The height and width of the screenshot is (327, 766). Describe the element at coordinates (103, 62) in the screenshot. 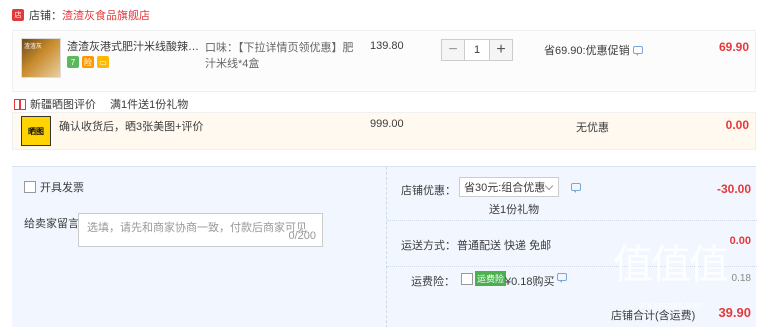

I see `card-icon: ▭` at that location.